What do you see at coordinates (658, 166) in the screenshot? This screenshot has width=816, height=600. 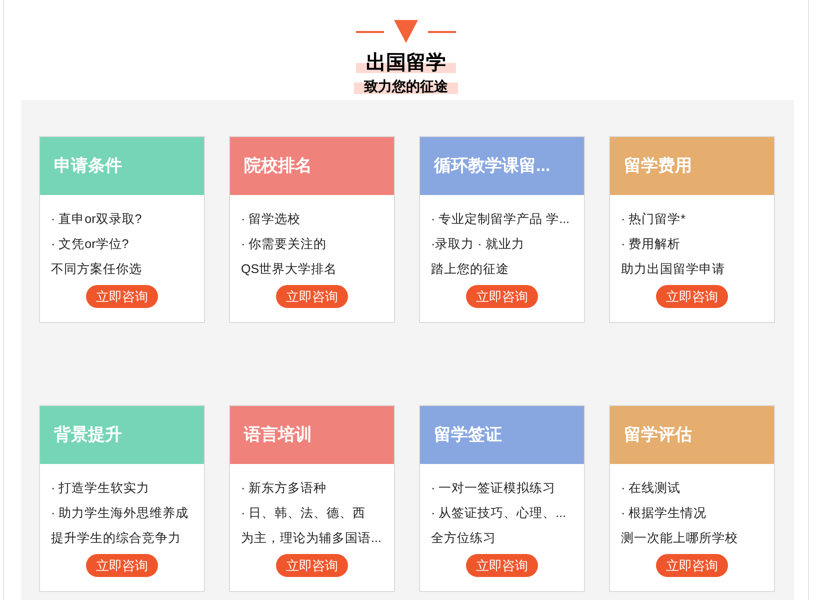 I see `card-title: 留学费用` at bounding box center [658, 166].